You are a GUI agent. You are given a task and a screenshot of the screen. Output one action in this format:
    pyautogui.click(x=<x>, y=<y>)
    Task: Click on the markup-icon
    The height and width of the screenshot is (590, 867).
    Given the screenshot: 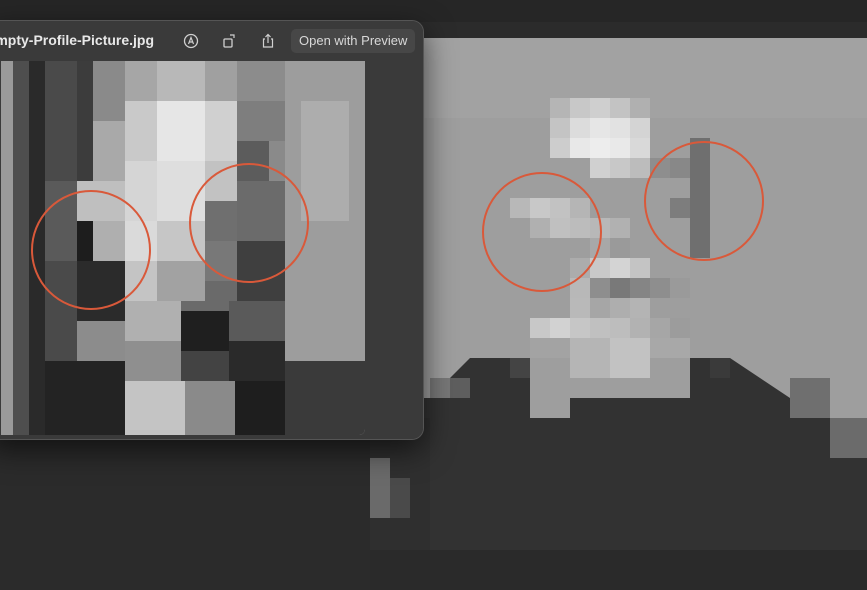 What is the action you would take?
    pyautogui.click(x=191, y=41)
    